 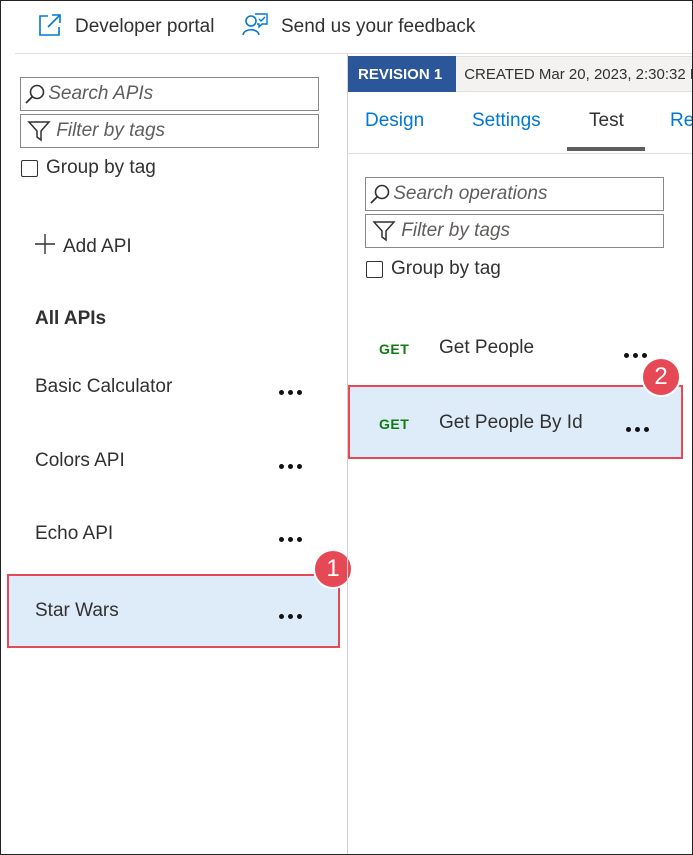 I want to click on search-operations-field, so click(x=514, y=194).